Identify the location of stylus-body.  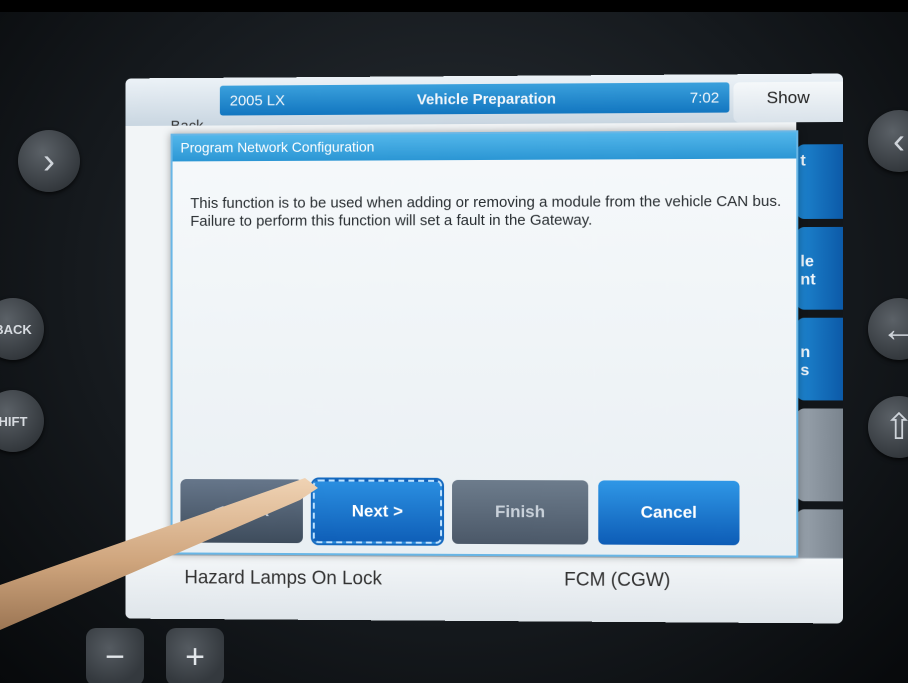
(159, 554).